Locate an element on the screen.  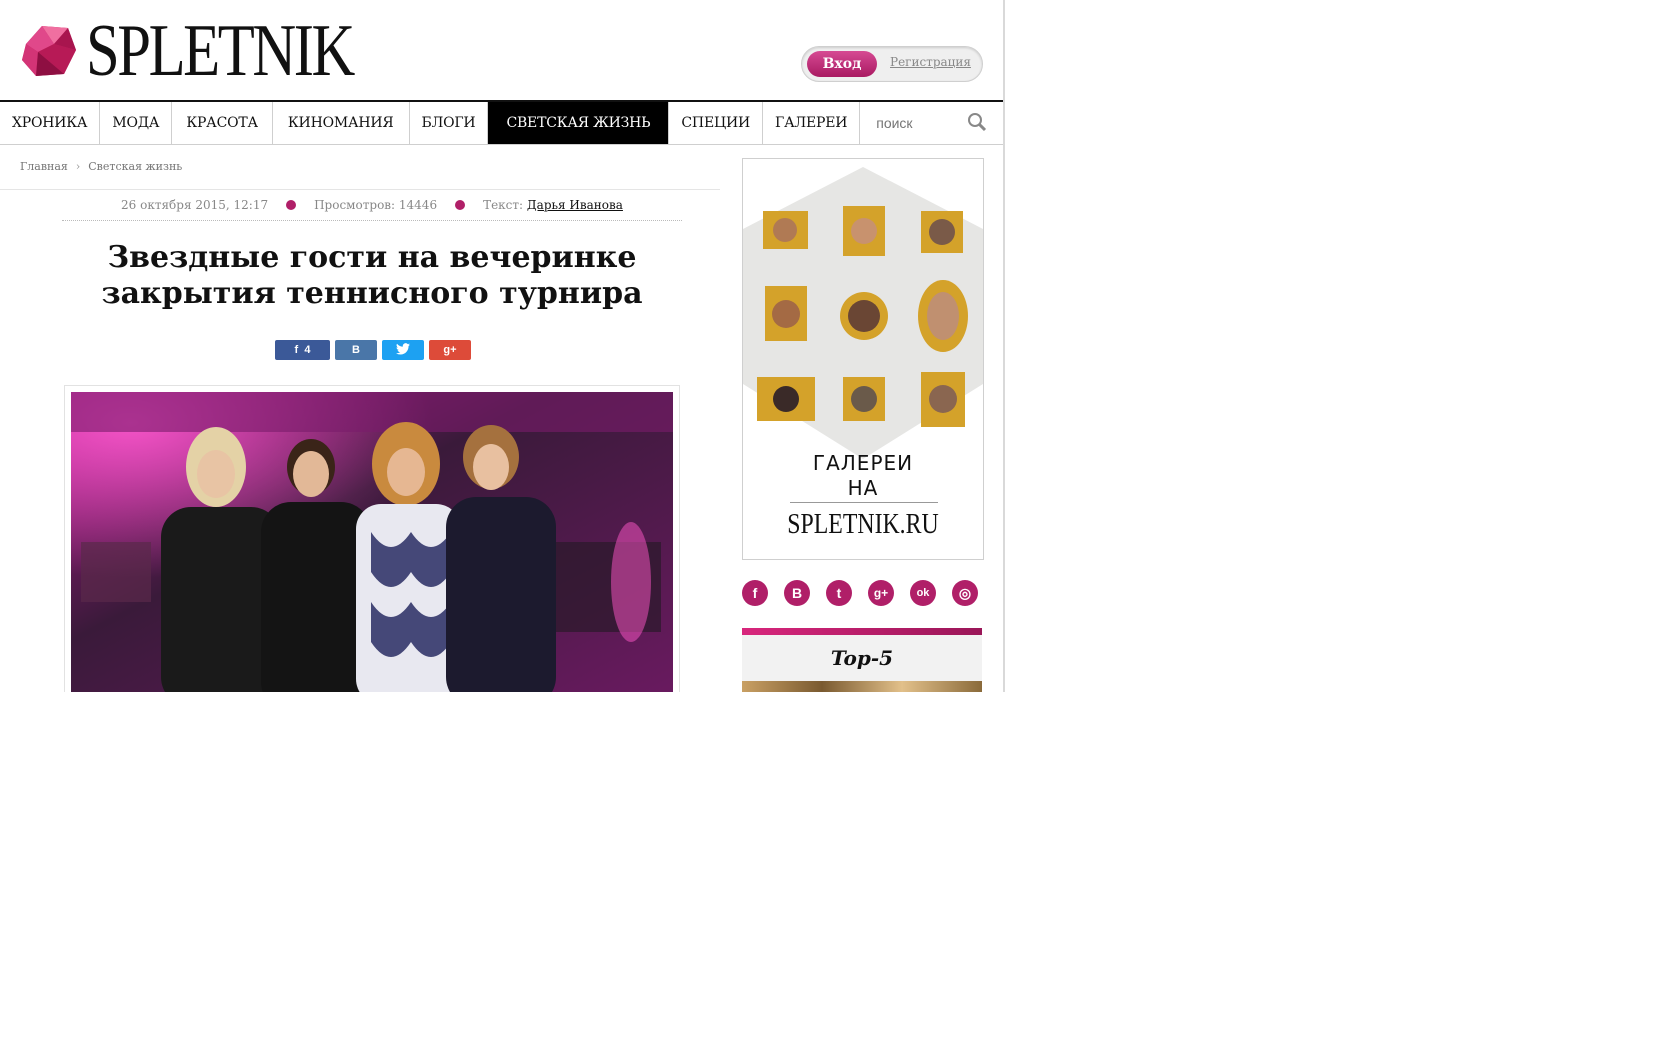
twitter-icon is located at coordinates (403, 349).